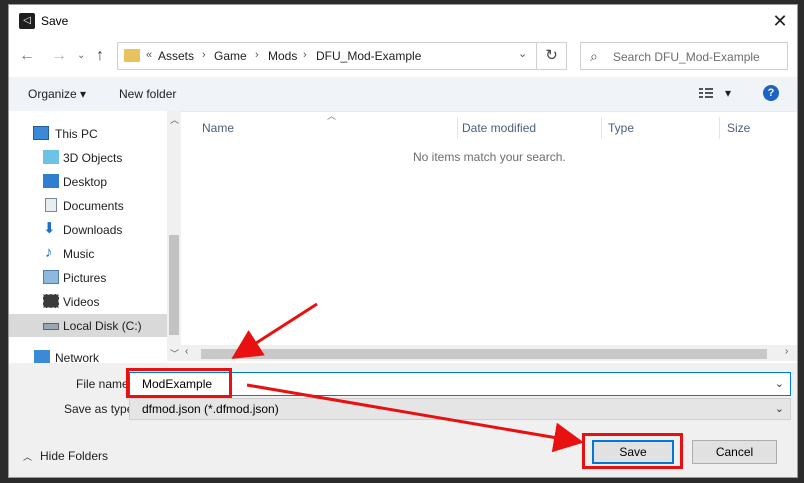  What do you see at coordinates (274, 330) in the screenshot?
I see `arrow-to-file-name` at bounding box center [274, 330].